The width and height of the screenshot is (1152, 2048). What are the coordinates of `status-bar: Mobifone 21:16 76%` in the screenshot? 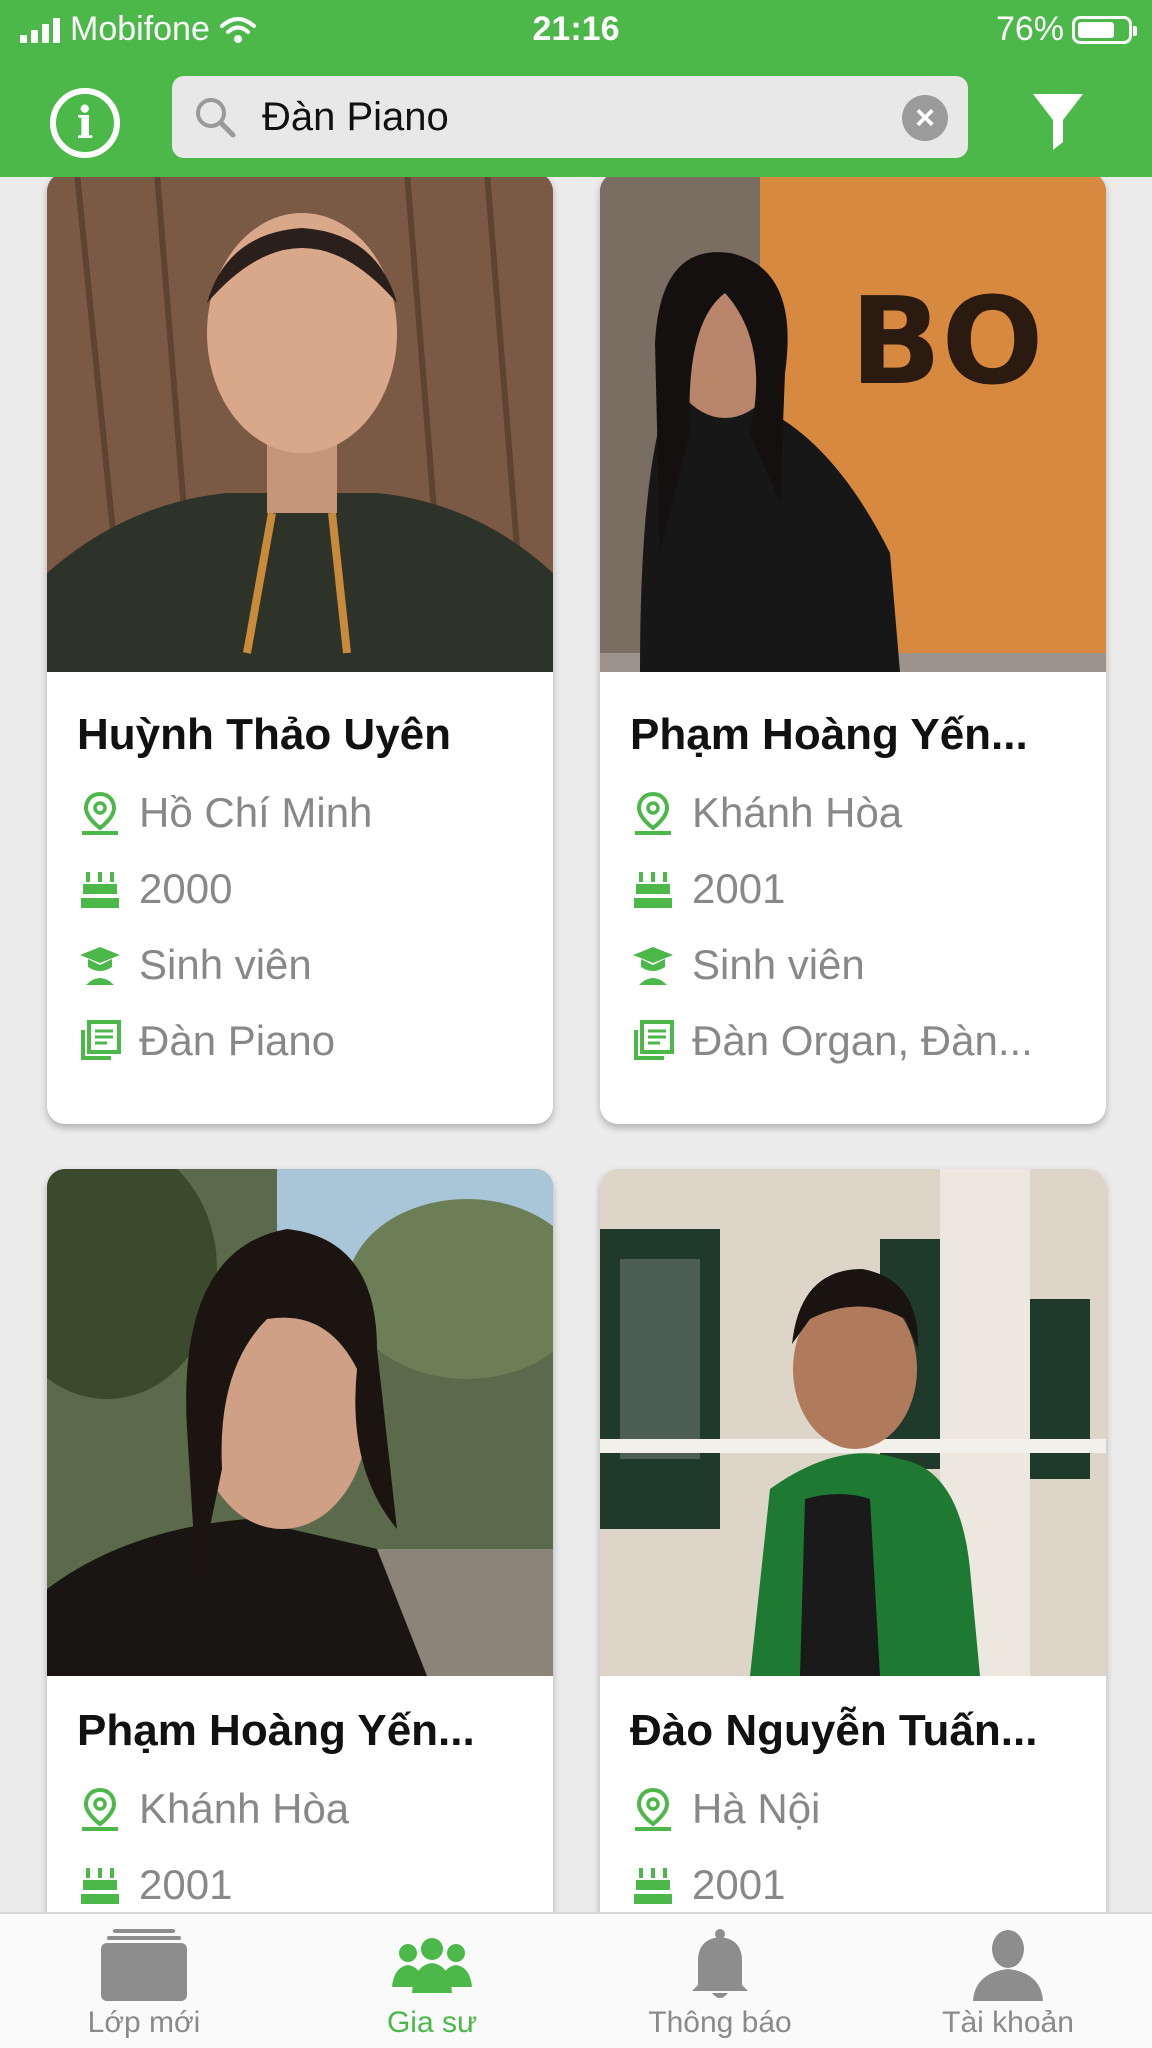 It's located at (576, 29).